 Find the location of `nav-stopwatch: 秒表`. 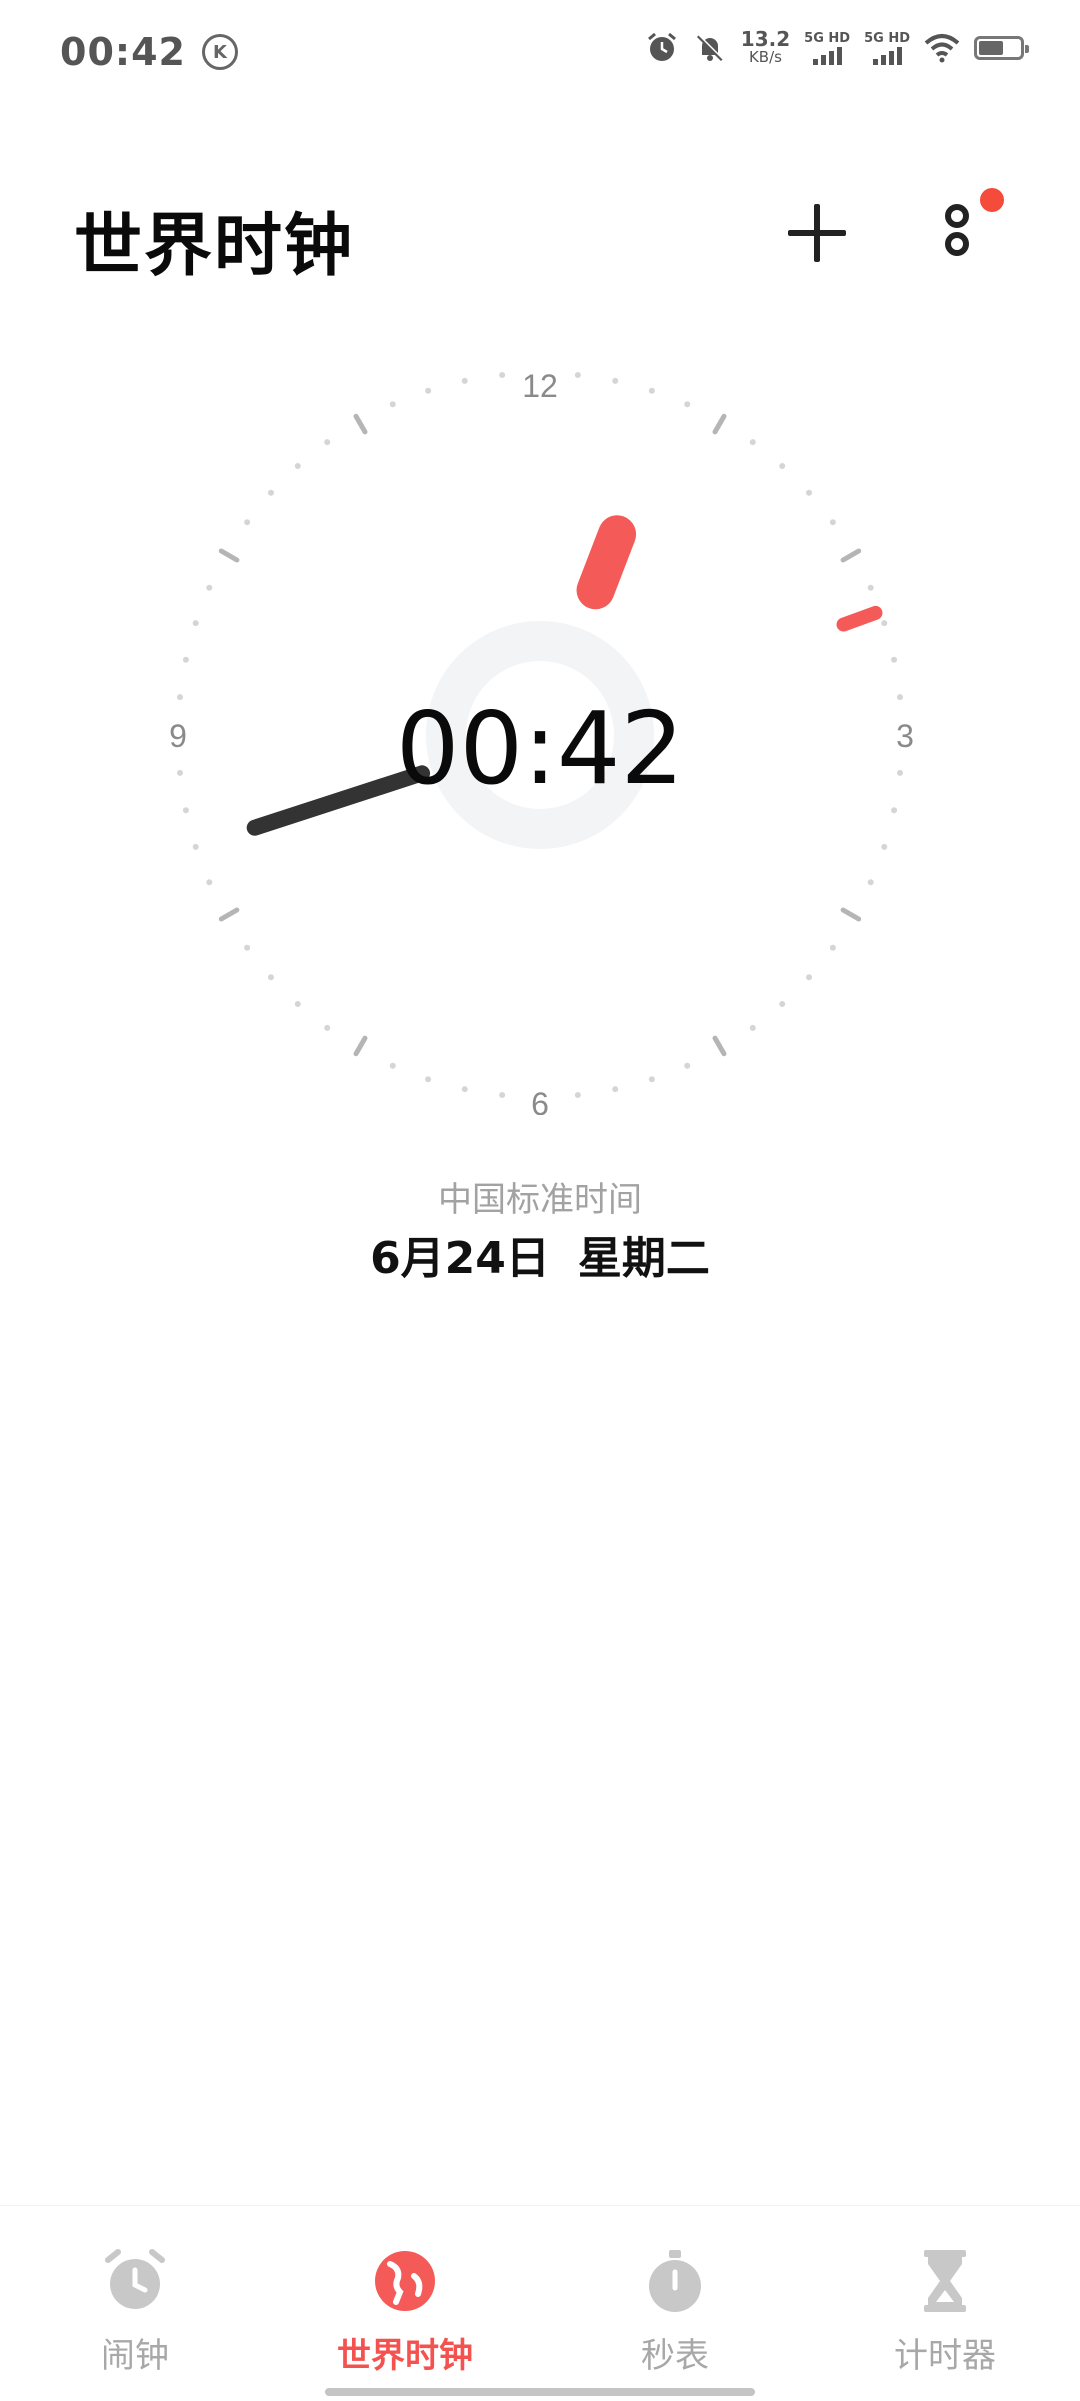

nav-stopwatch: 秒表 is located at coordinates (675, 2311).